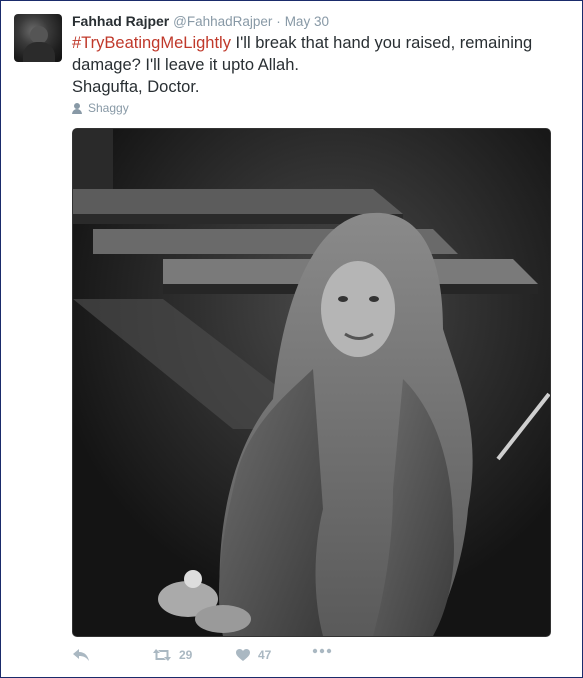 The height and width of the screenshot is (678, 583). I want to click on author-name: Fahhad Rajper, so click(120, 21).